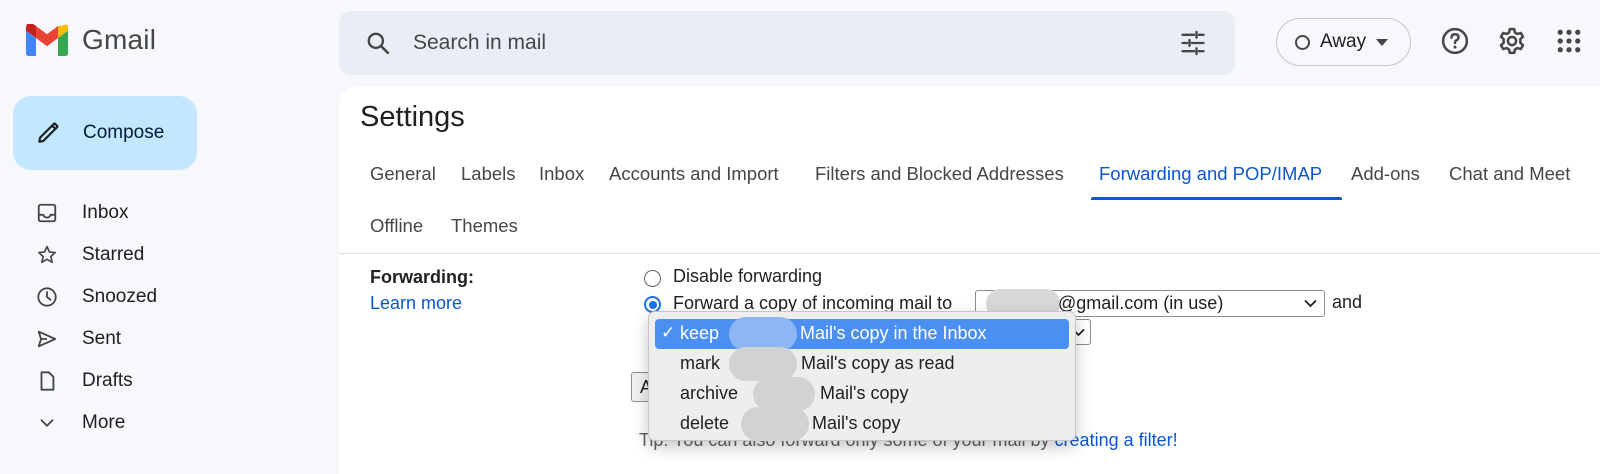  Describe the element at coordinates (1569, 41) in the screenshot. I see `apps-grid-icon` at that location.